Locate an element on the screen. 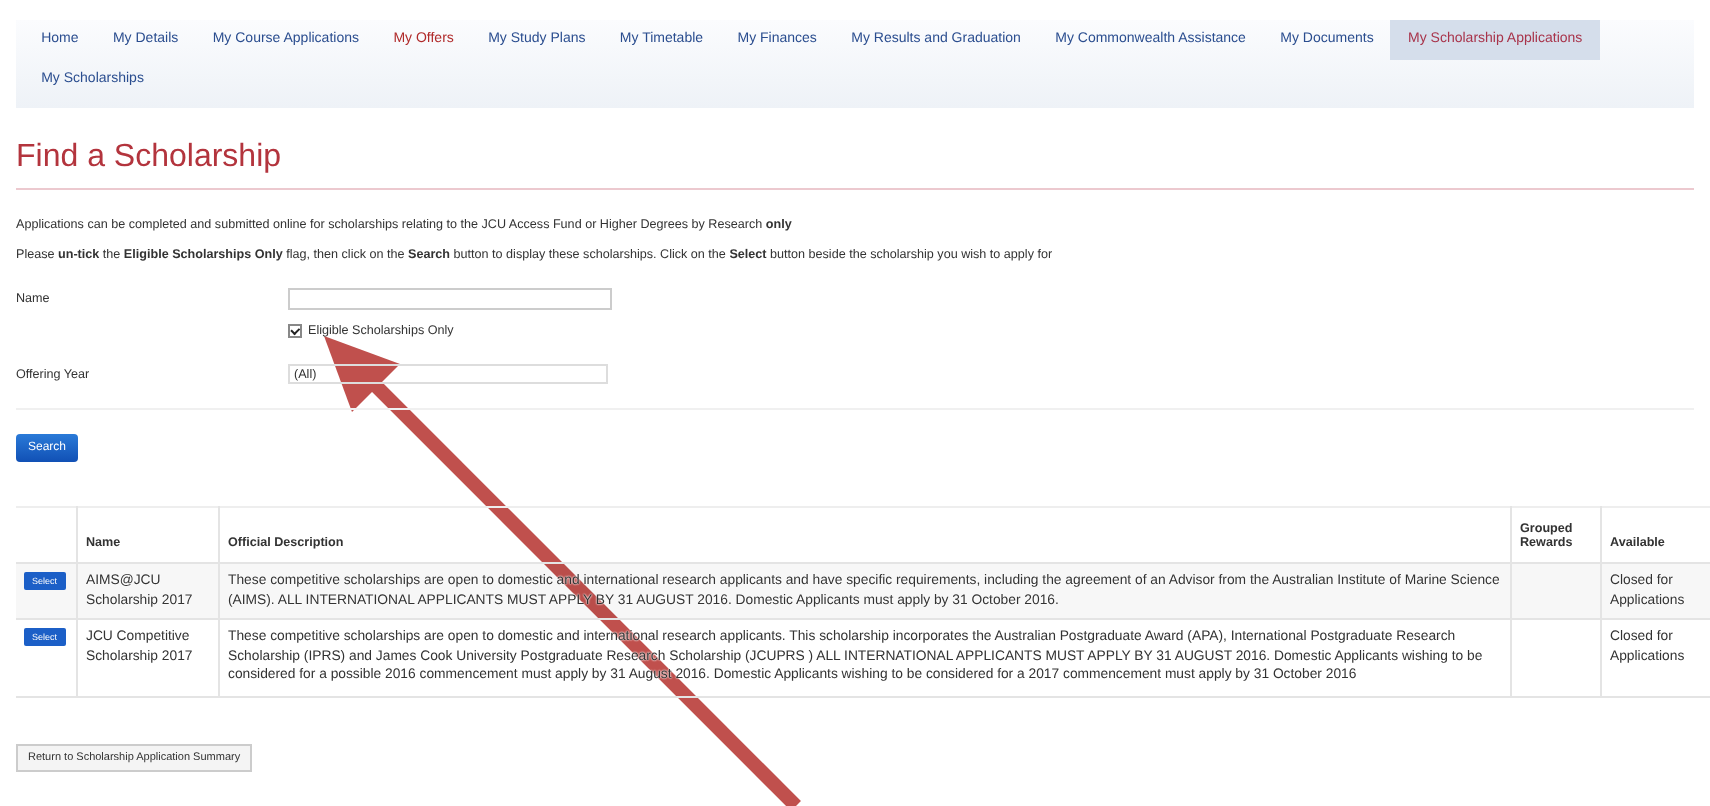 The height and width of the screenshot is (806, 1710). eligible-checkbox is located at coordinates (295, 331).